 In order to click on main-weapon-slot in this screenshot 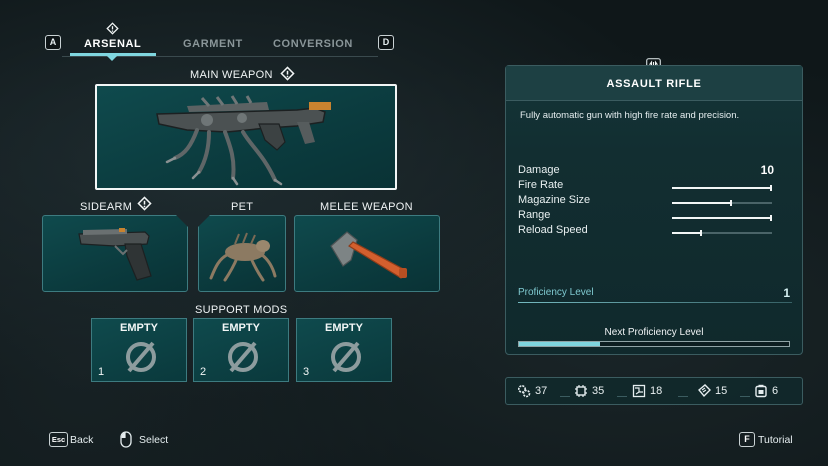, I will do `click(246, 137)`.